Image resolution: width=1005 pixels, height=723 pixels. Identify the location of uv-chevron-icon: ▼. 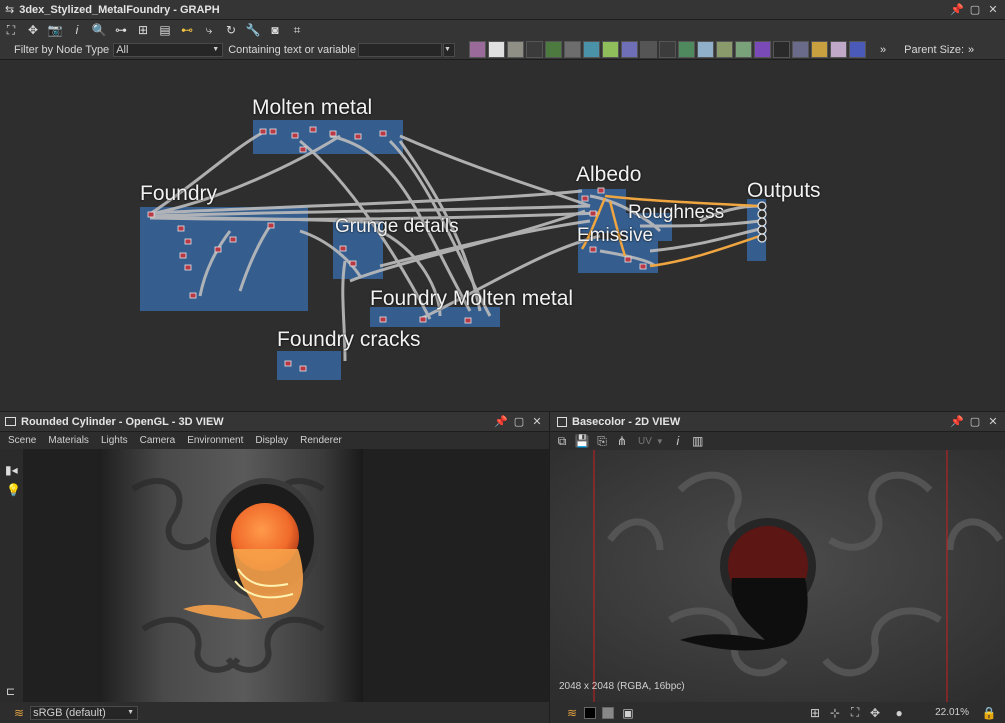
(660, 441).